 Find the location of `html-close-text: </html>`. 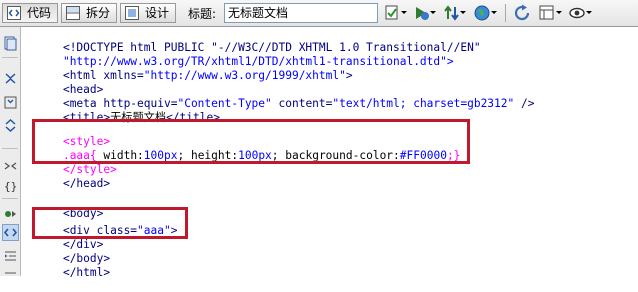

html-close-text: </html> is located at coordinates (86, 272).